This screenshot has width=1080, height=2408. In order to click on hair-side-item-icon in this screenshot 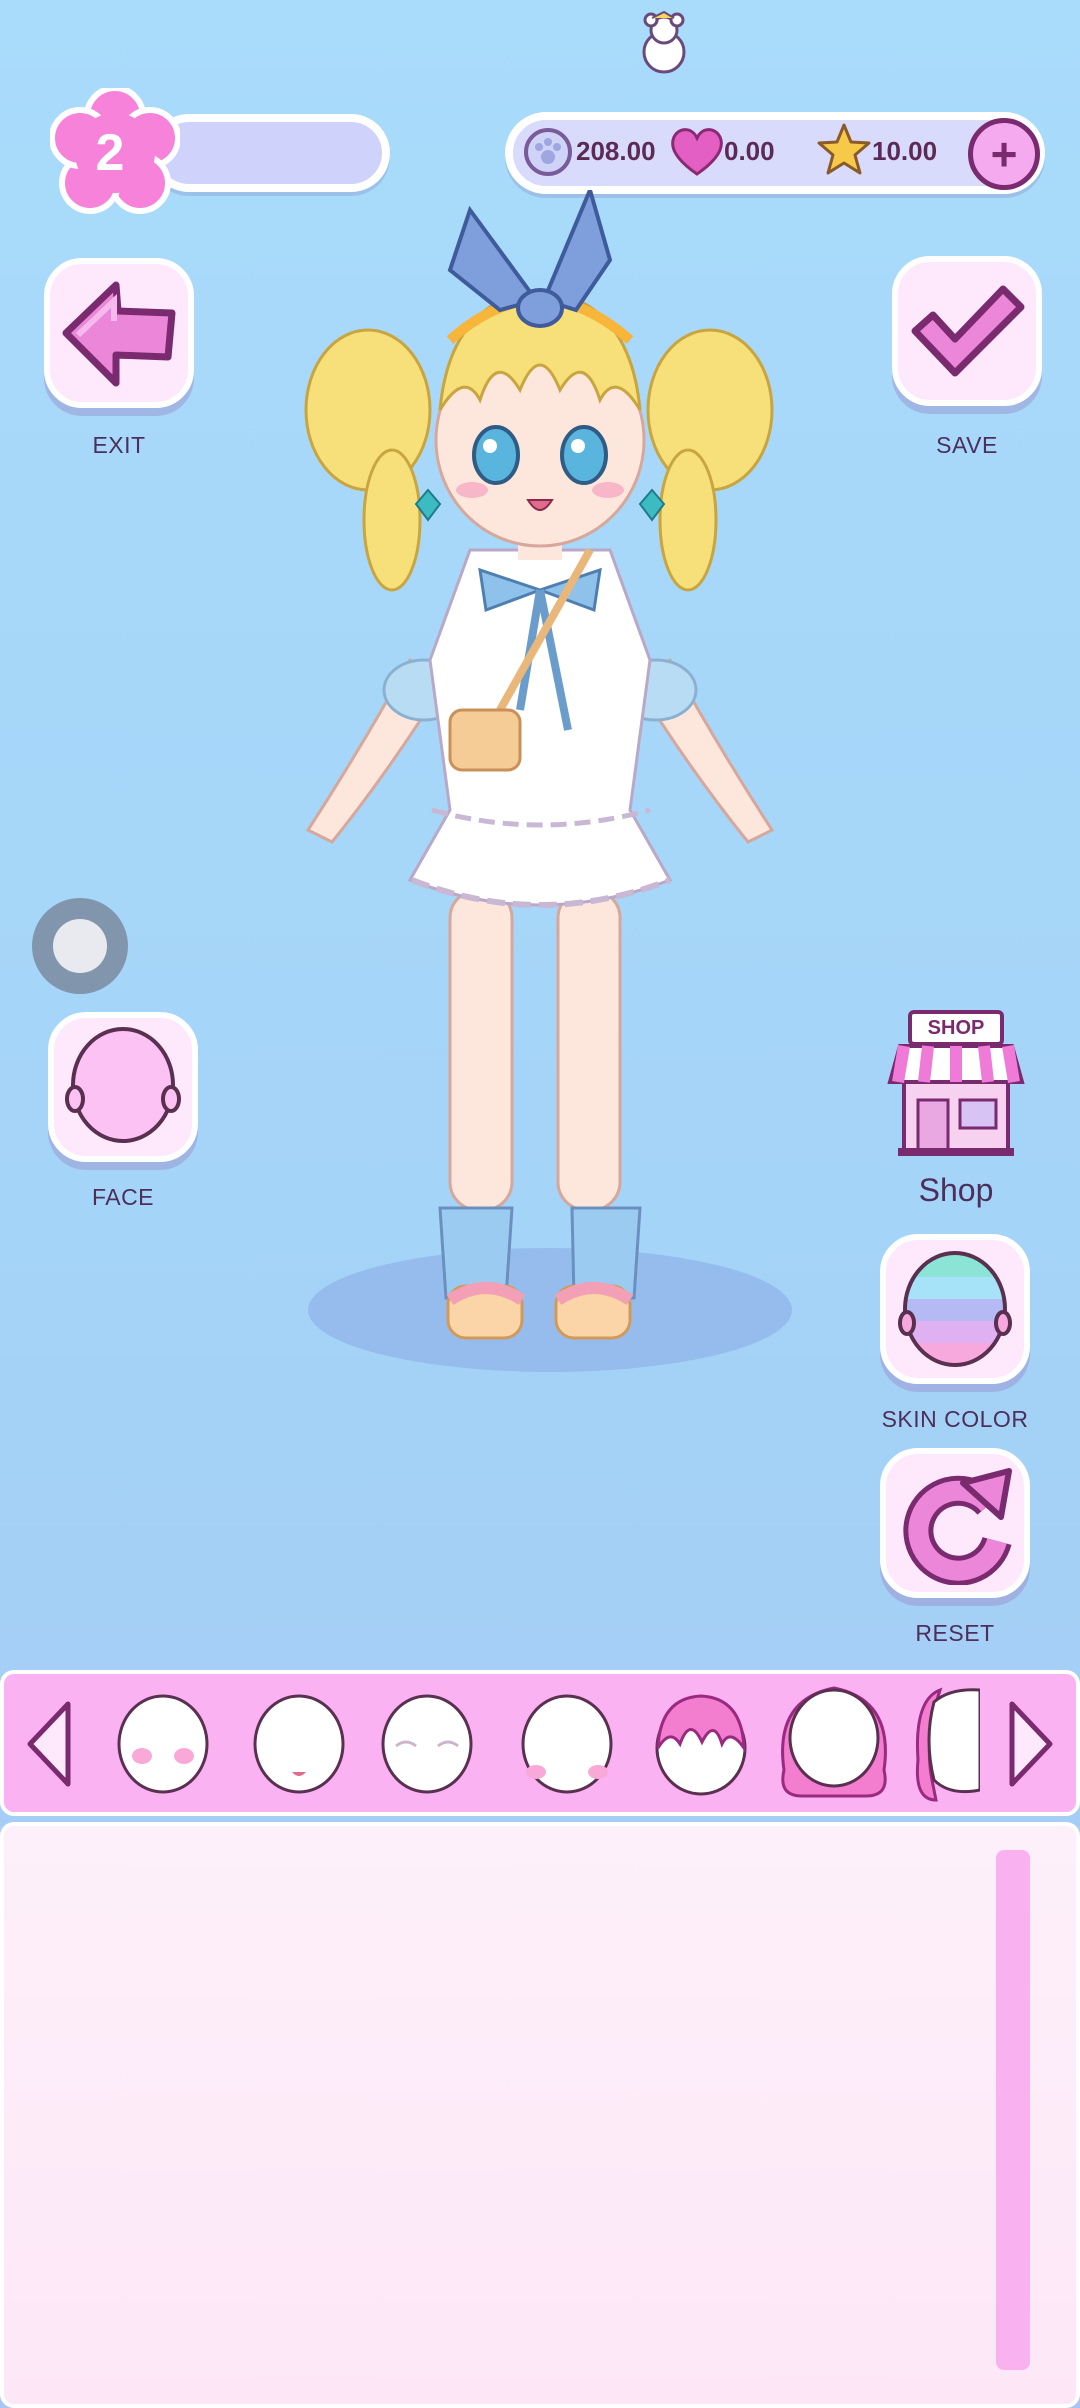, I will do `click(945, 1742)`.